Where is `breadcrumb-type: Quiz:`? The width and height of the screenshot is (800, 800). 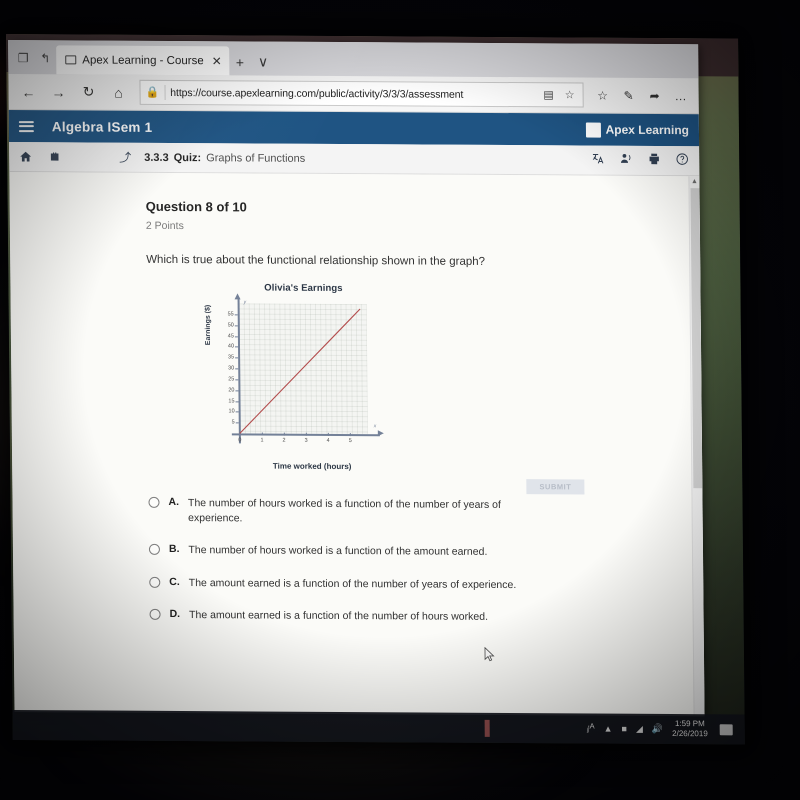
breadcrumb-type: Quiz: is located at coordinates (187, 157).